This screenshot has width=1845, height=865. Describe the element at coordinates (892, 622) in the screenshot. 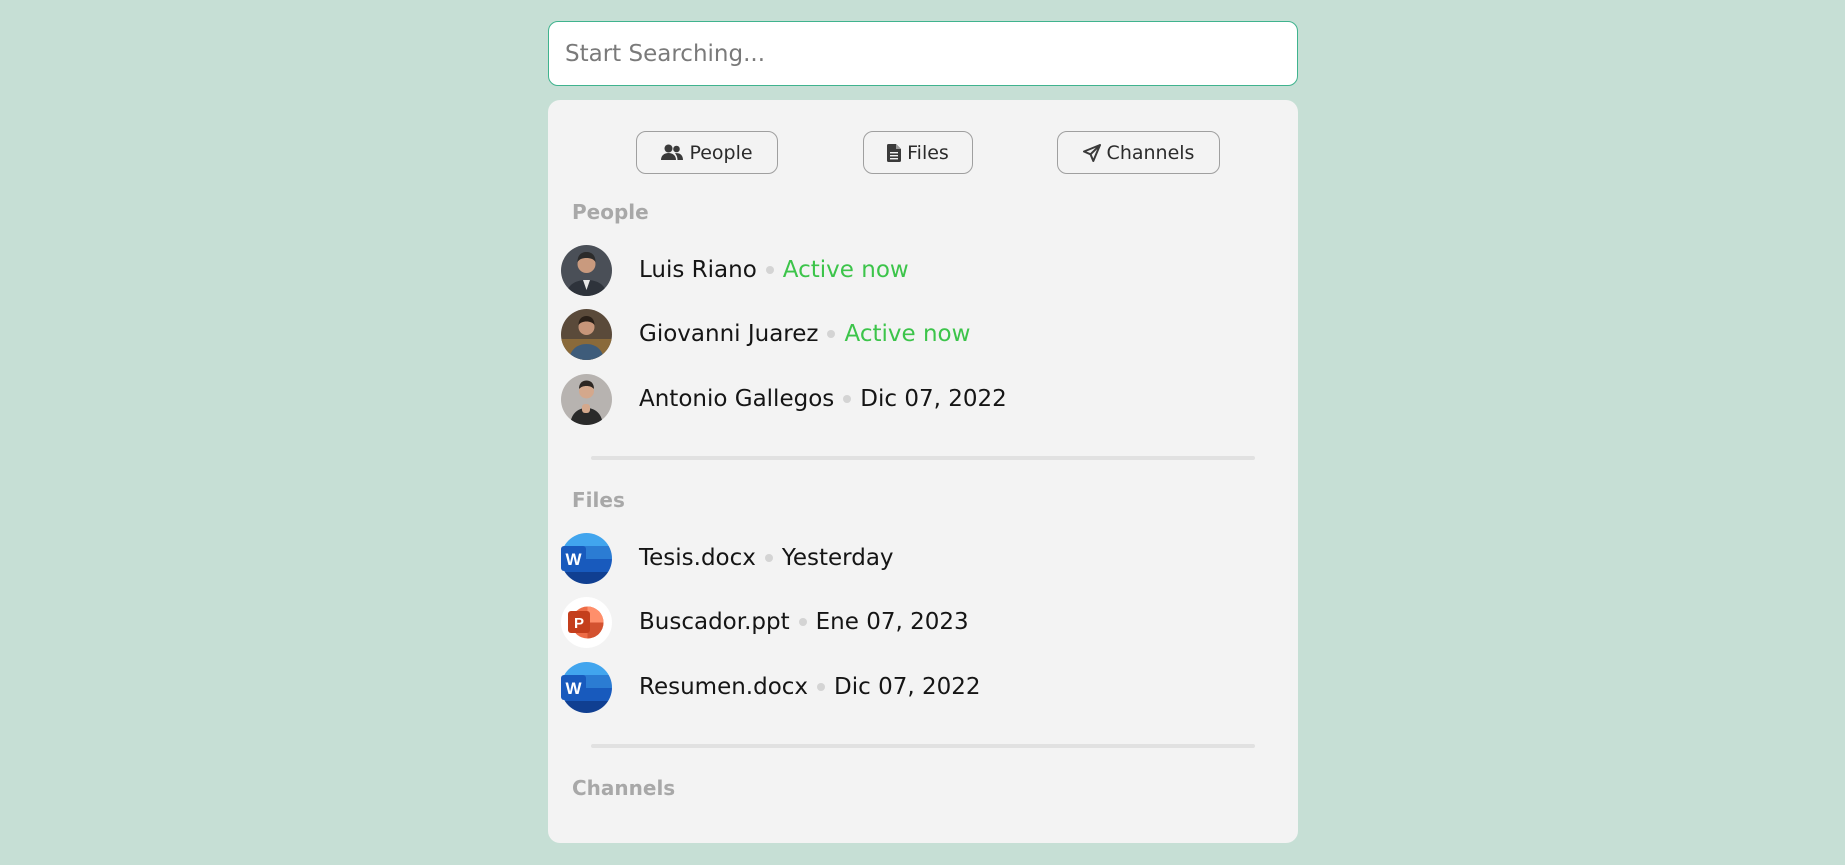

I see `date-text: Ene 07, 2023` at that location.